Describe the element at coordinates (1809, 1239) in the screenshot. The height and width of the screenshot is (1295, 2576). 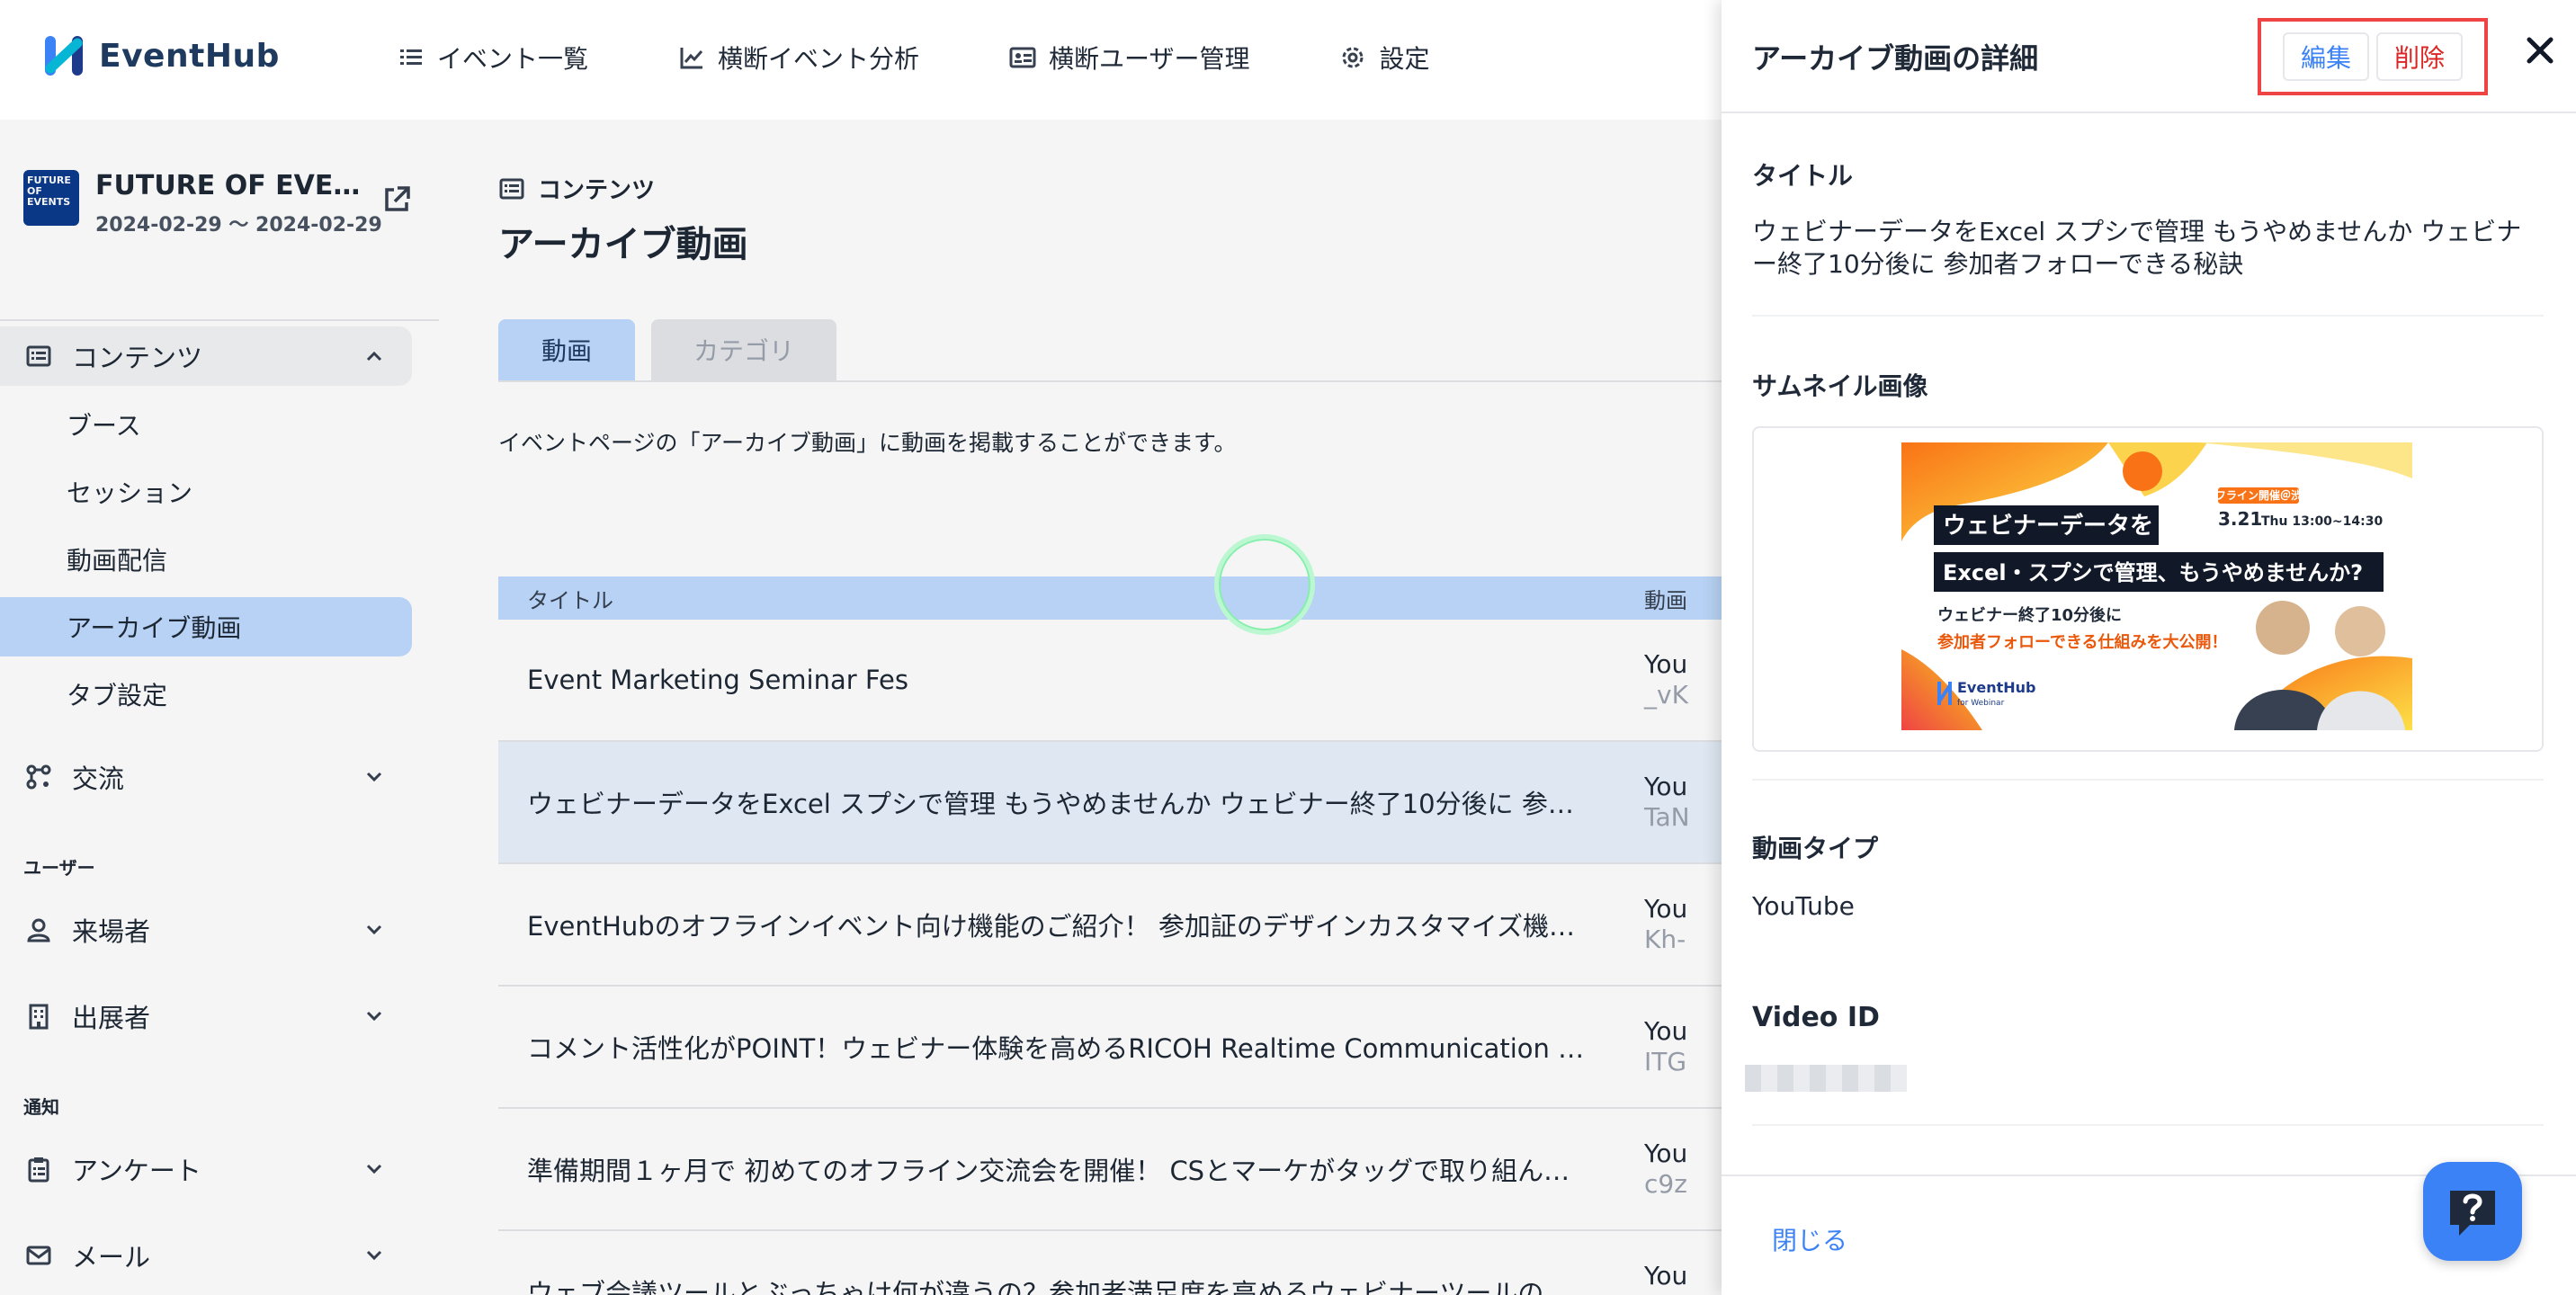
I see `close-button: 閉じる` at that location.